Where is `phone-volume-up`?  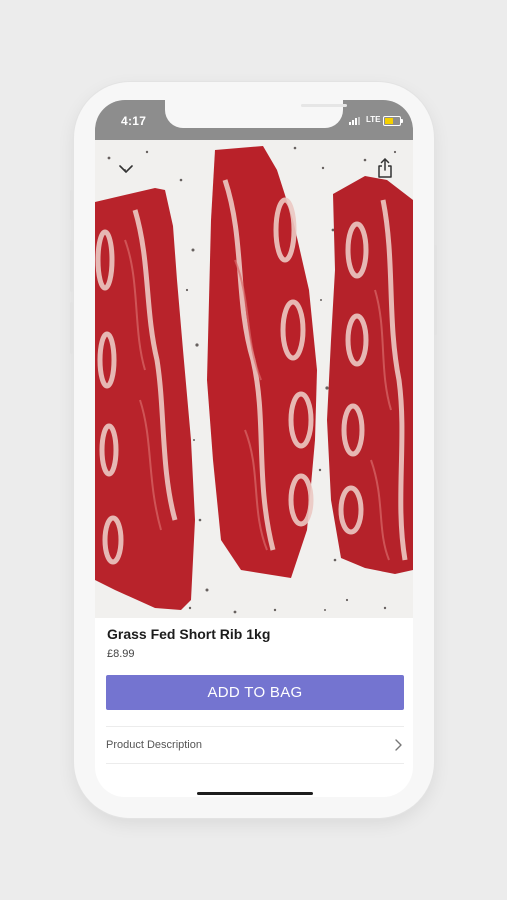
phone-volume-up is located at coordinates (71, 266).